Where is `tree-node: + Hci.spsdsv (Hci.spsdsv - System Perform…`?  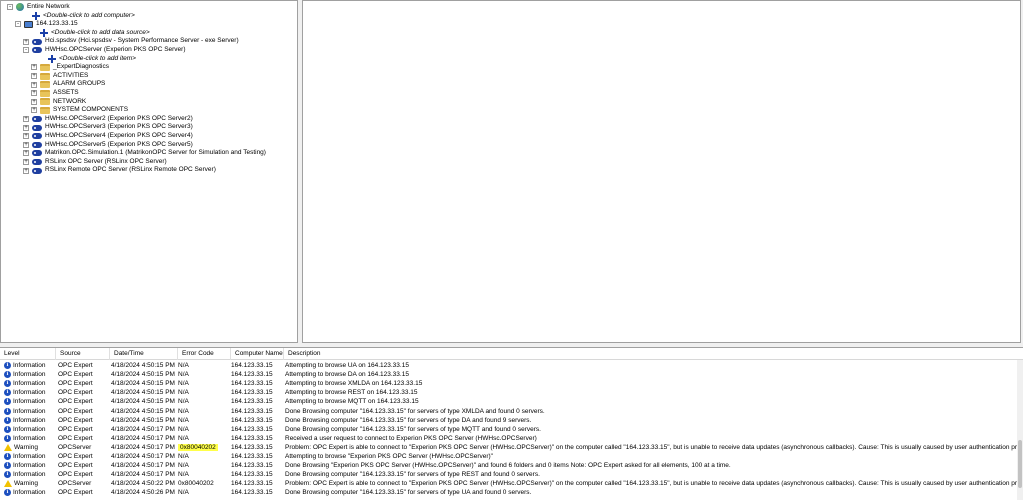
tree-node: + Hci.spsdsv (Hci.spsdsv - System Perform… is located at coordinates (131, 41).